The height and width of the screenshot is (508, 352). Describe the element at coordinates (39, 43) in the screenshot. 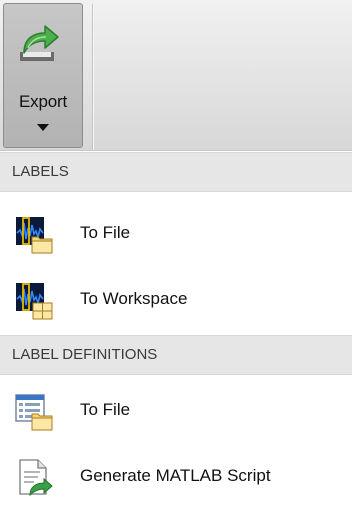

I see `export-icon` at that location.